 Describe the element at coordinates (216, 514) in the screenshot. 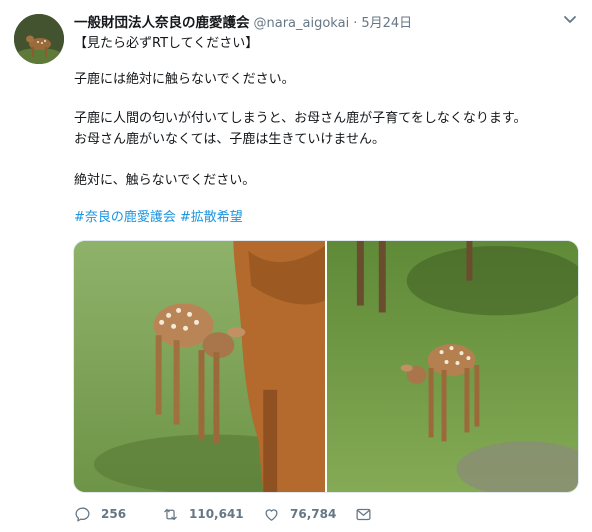

I see `retweet-count: 110,641` at that location.